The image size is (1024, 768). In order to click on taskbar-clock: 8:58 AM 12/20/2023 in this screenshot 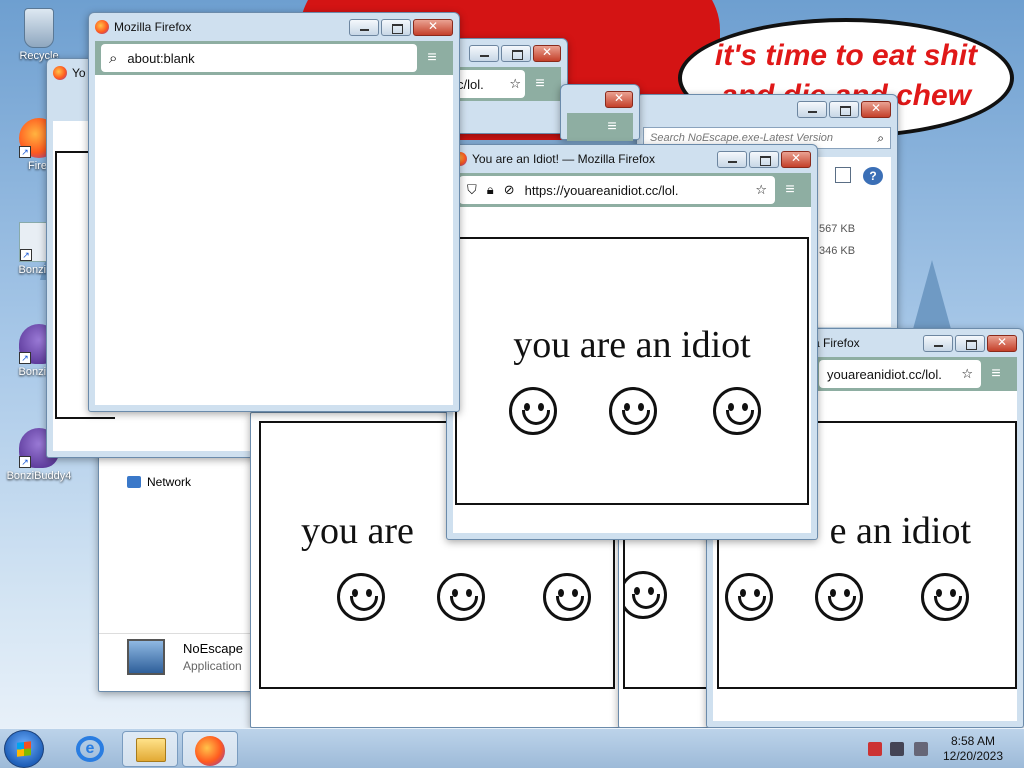, I will do `click(973, 749)`.